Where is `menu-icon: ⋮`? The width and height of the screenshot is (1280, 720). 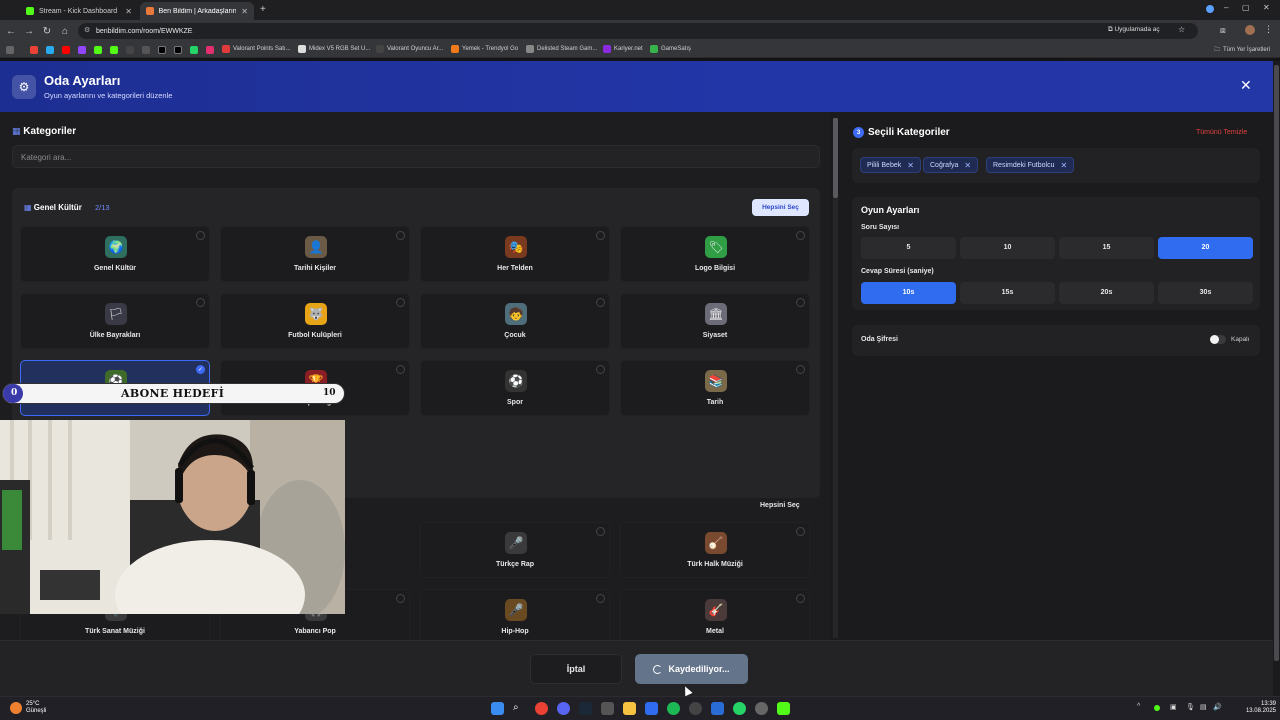
menu-icon: ⋮ is located at coordinates (1268, 29).